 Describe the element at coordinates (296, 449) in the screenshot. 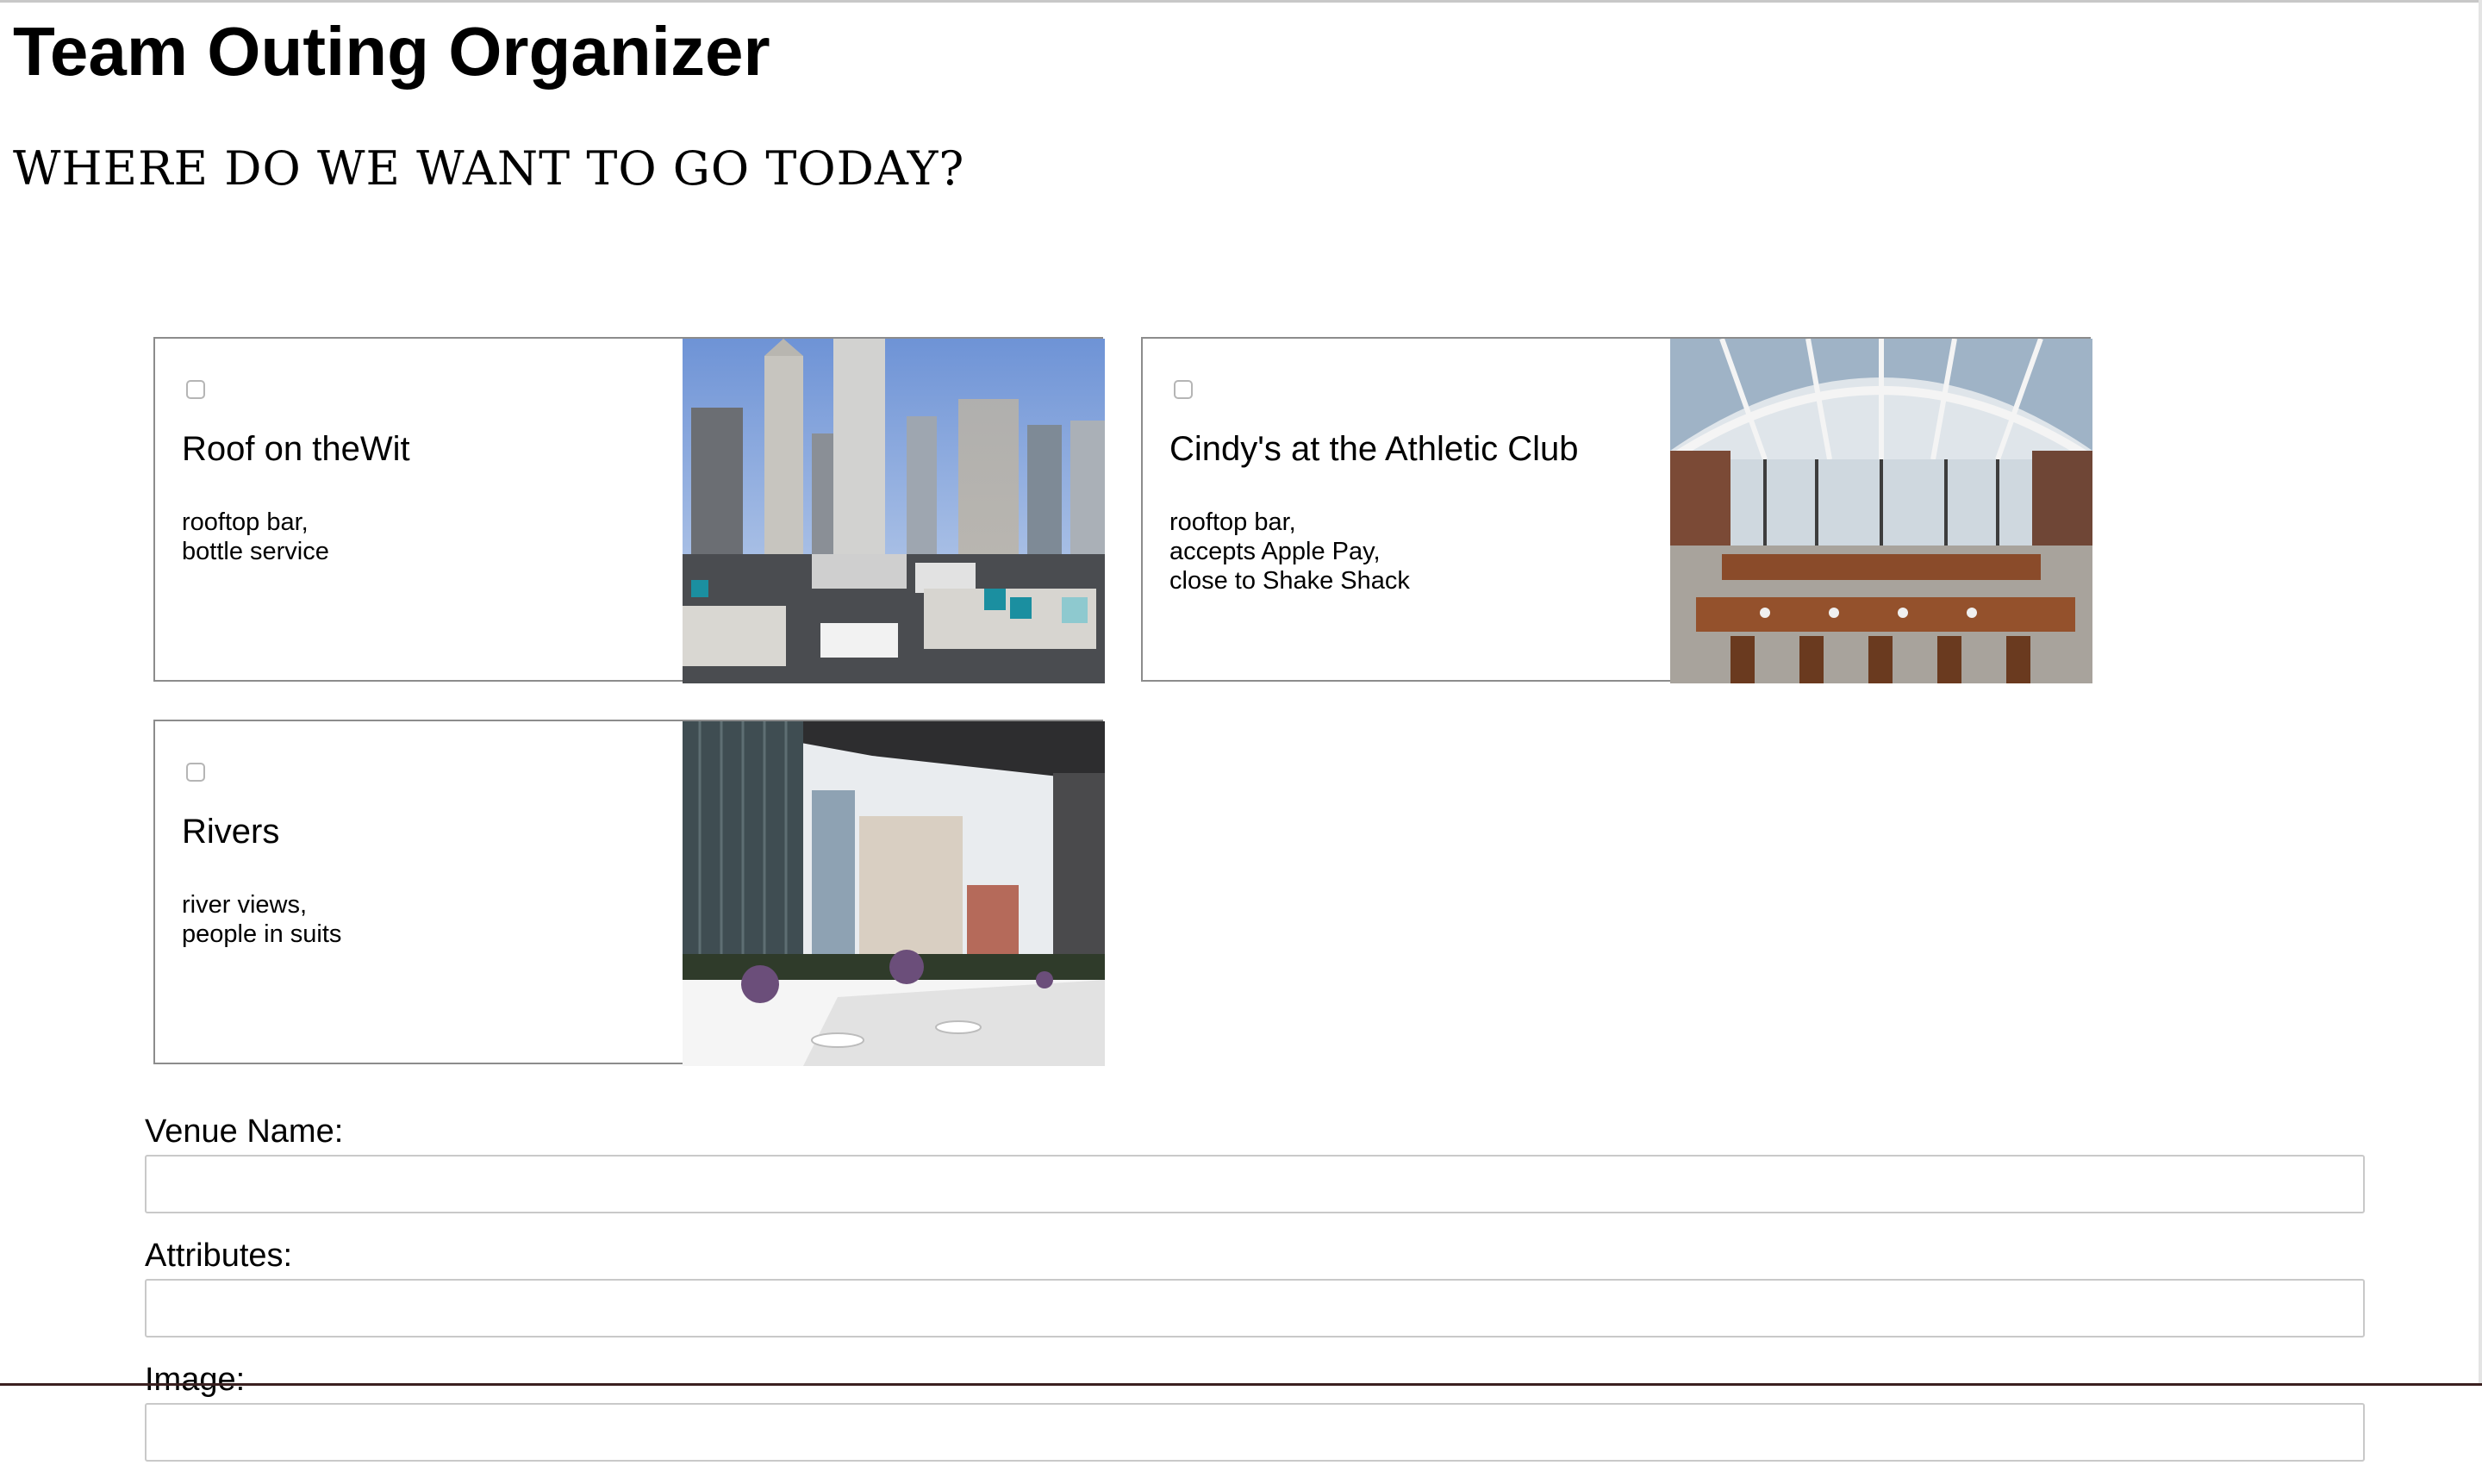

I see `venue-name: Roof on theWit` at that location.